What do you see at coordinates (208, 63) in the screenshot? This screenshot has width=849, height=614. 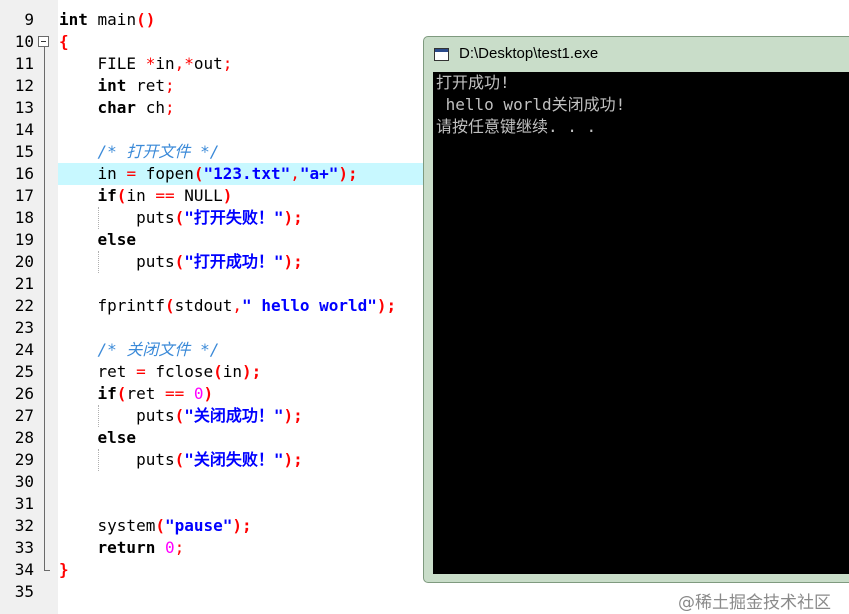 I see `code-token: out` at bounding box center [208, 63].